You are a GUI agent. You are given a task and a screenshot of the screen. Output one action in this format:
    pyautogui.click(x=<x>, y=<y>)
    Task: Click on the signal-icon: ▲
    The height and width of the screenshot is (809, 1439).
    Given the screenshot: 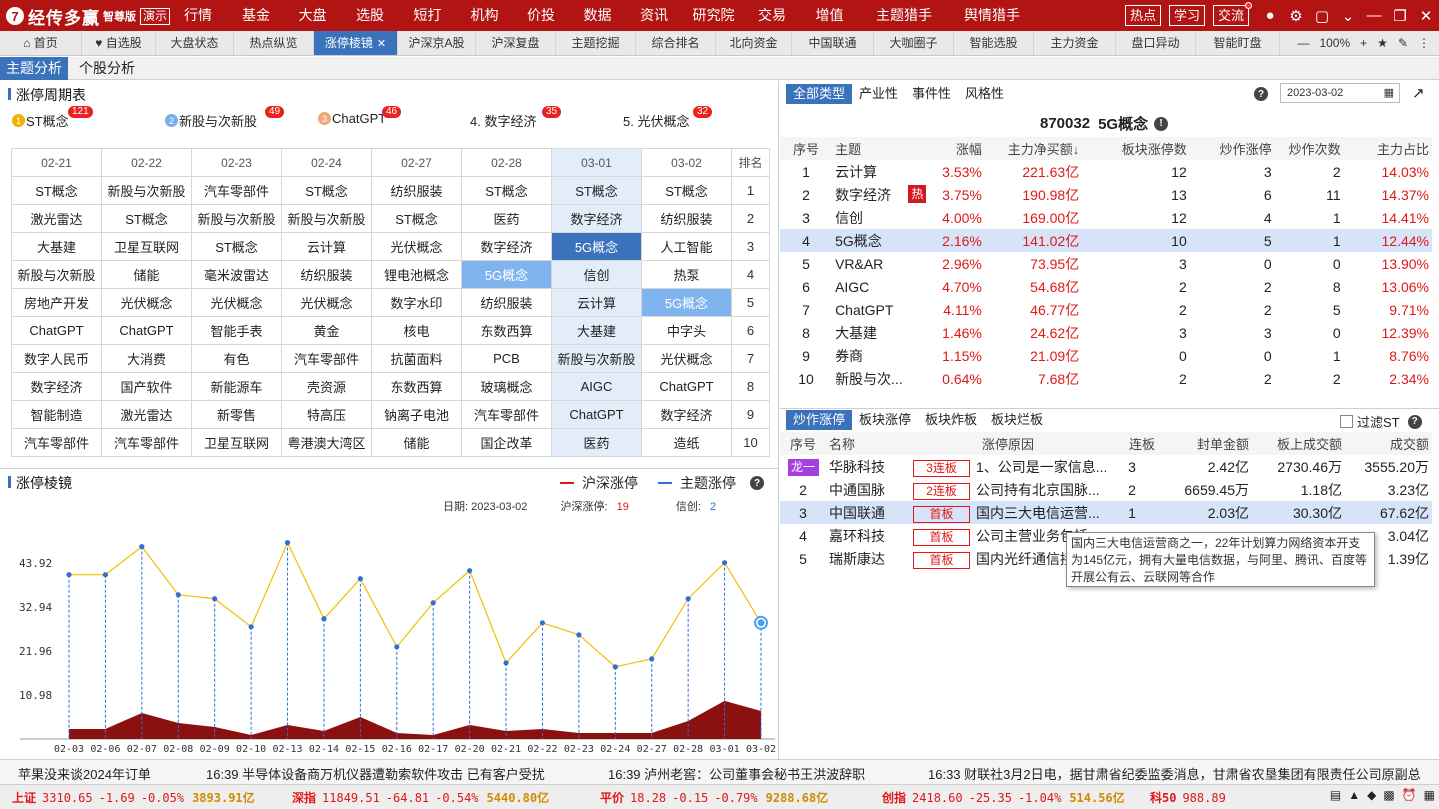 What is the action you would take?
    pyautogui.click(x=1354, y=795)
    